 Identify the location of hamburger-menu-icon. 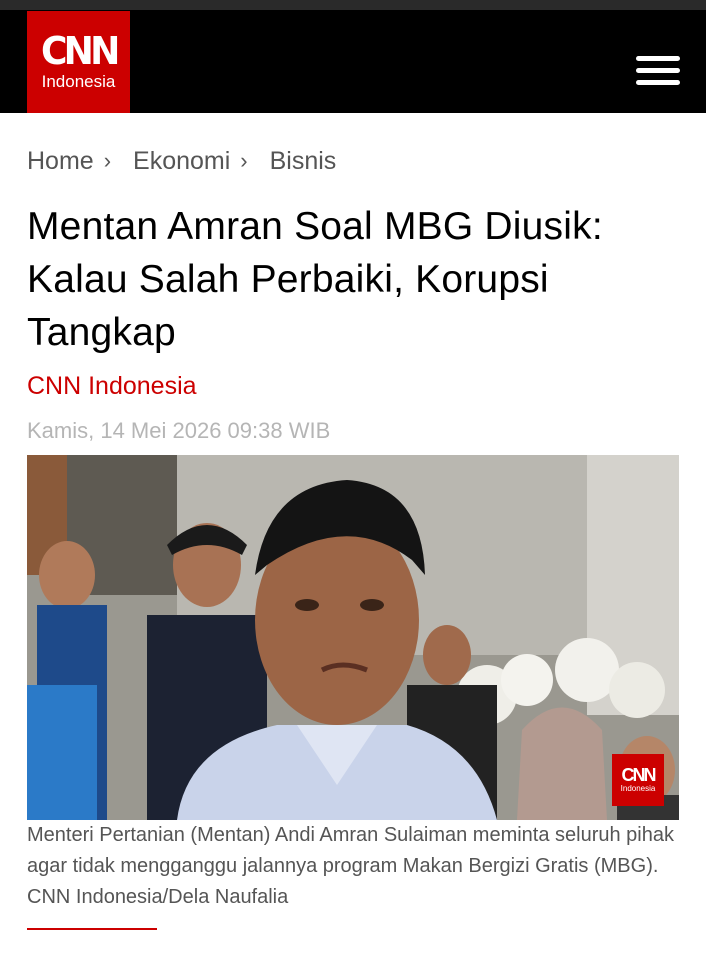
(658, 71).